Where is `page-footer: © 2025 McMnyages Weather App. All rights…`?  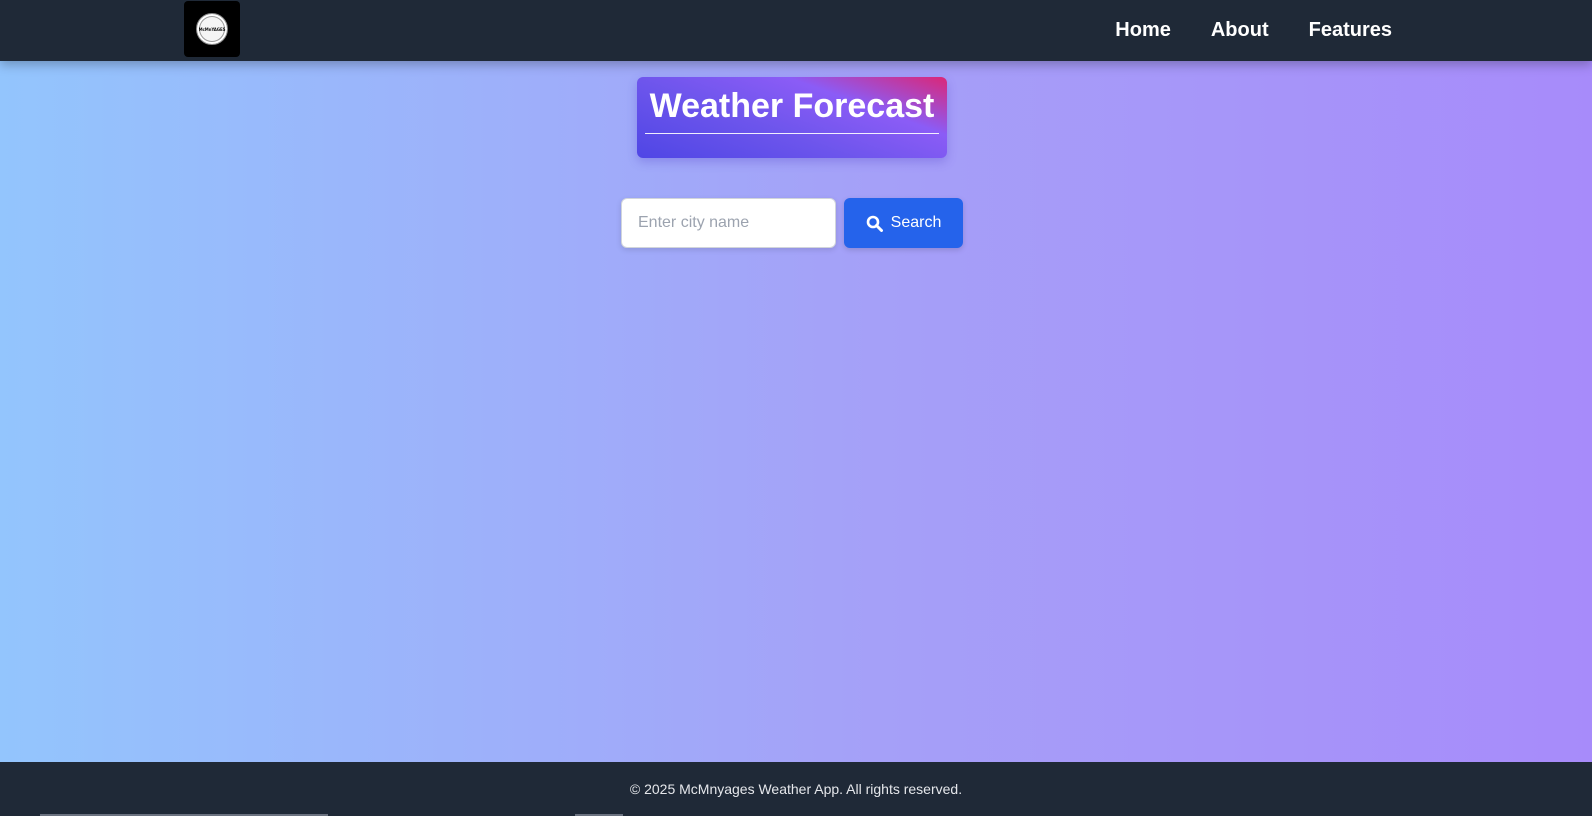
page-footer: © 2025 McMnyages Weather App. All rights… is located at coordinates (796, 789).